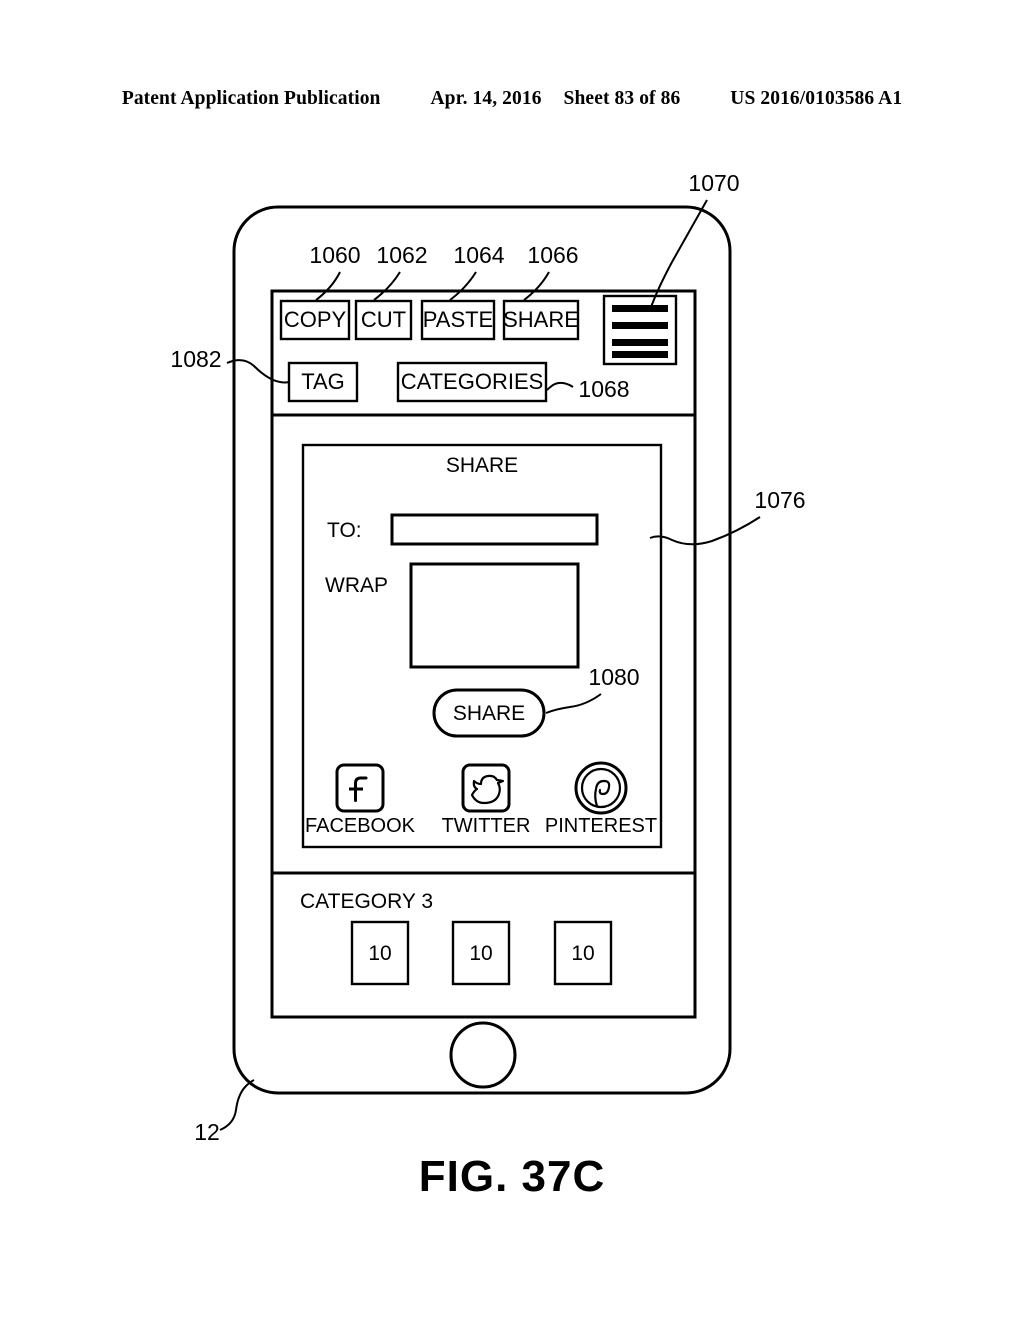 This screenshot has height=1320, width=1024. What do you see at coordinates (613, 677) in the screenshot?
I see `ref-label-1080: 1080` at bounding box center [613, 677].